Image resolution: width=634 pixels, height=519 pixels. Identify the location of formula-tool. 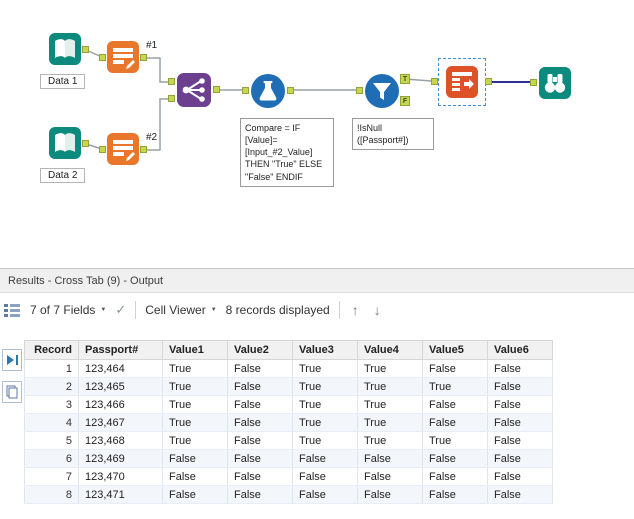
(268, 91).